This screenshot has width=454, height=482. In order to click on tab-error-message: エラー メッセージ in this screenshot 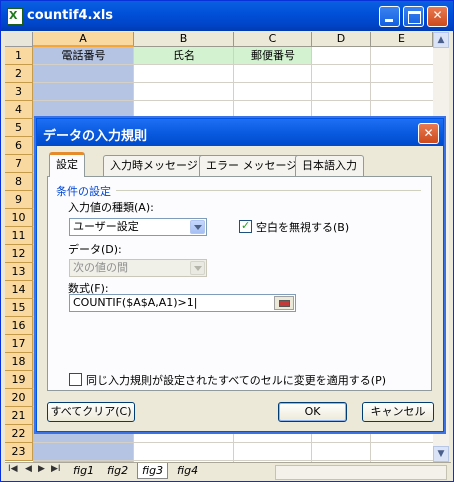, I will do `click(252, 165)`.